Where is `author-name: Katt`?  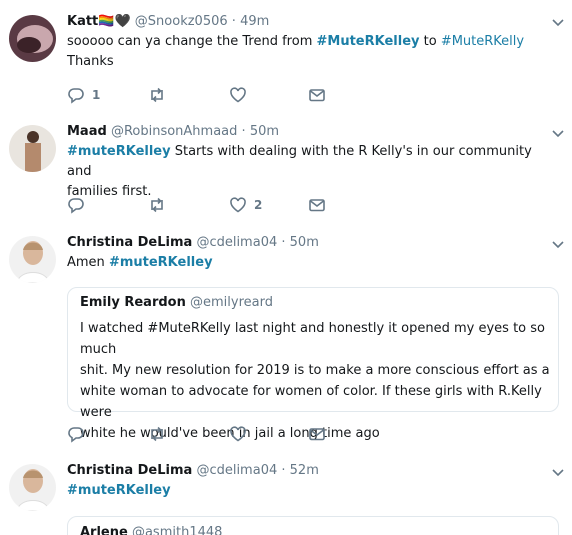
author-name: Katt is located at coordinates (82, 21).